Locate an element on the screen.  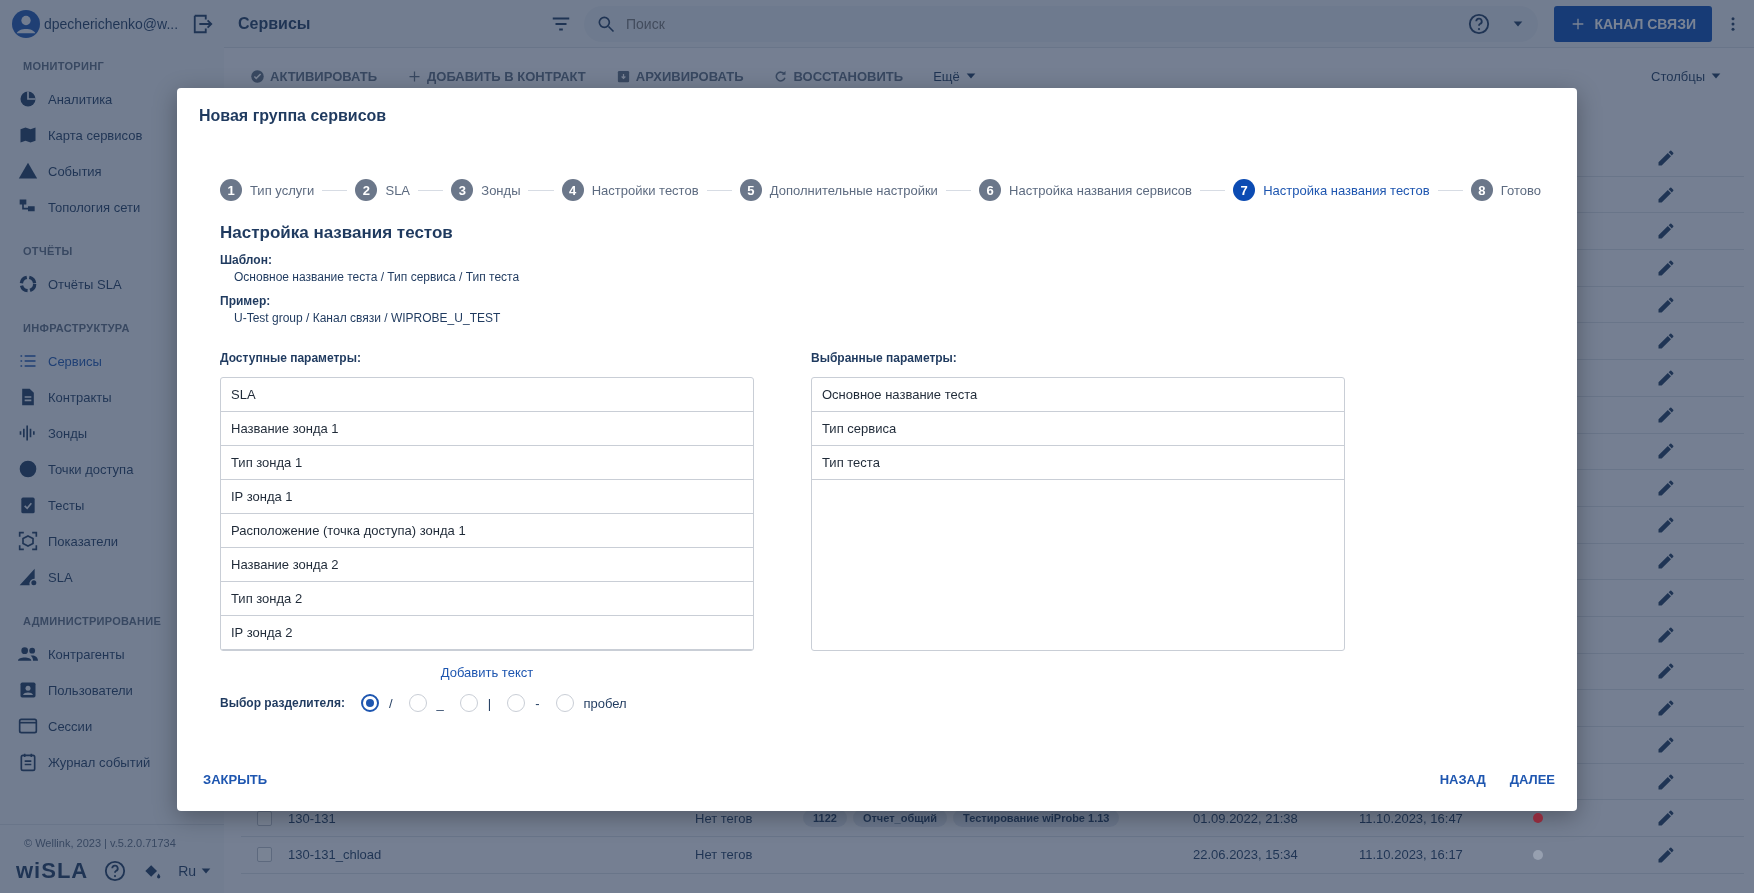
sidebar-item: Точки доступа is located at coordinates (112, 469).